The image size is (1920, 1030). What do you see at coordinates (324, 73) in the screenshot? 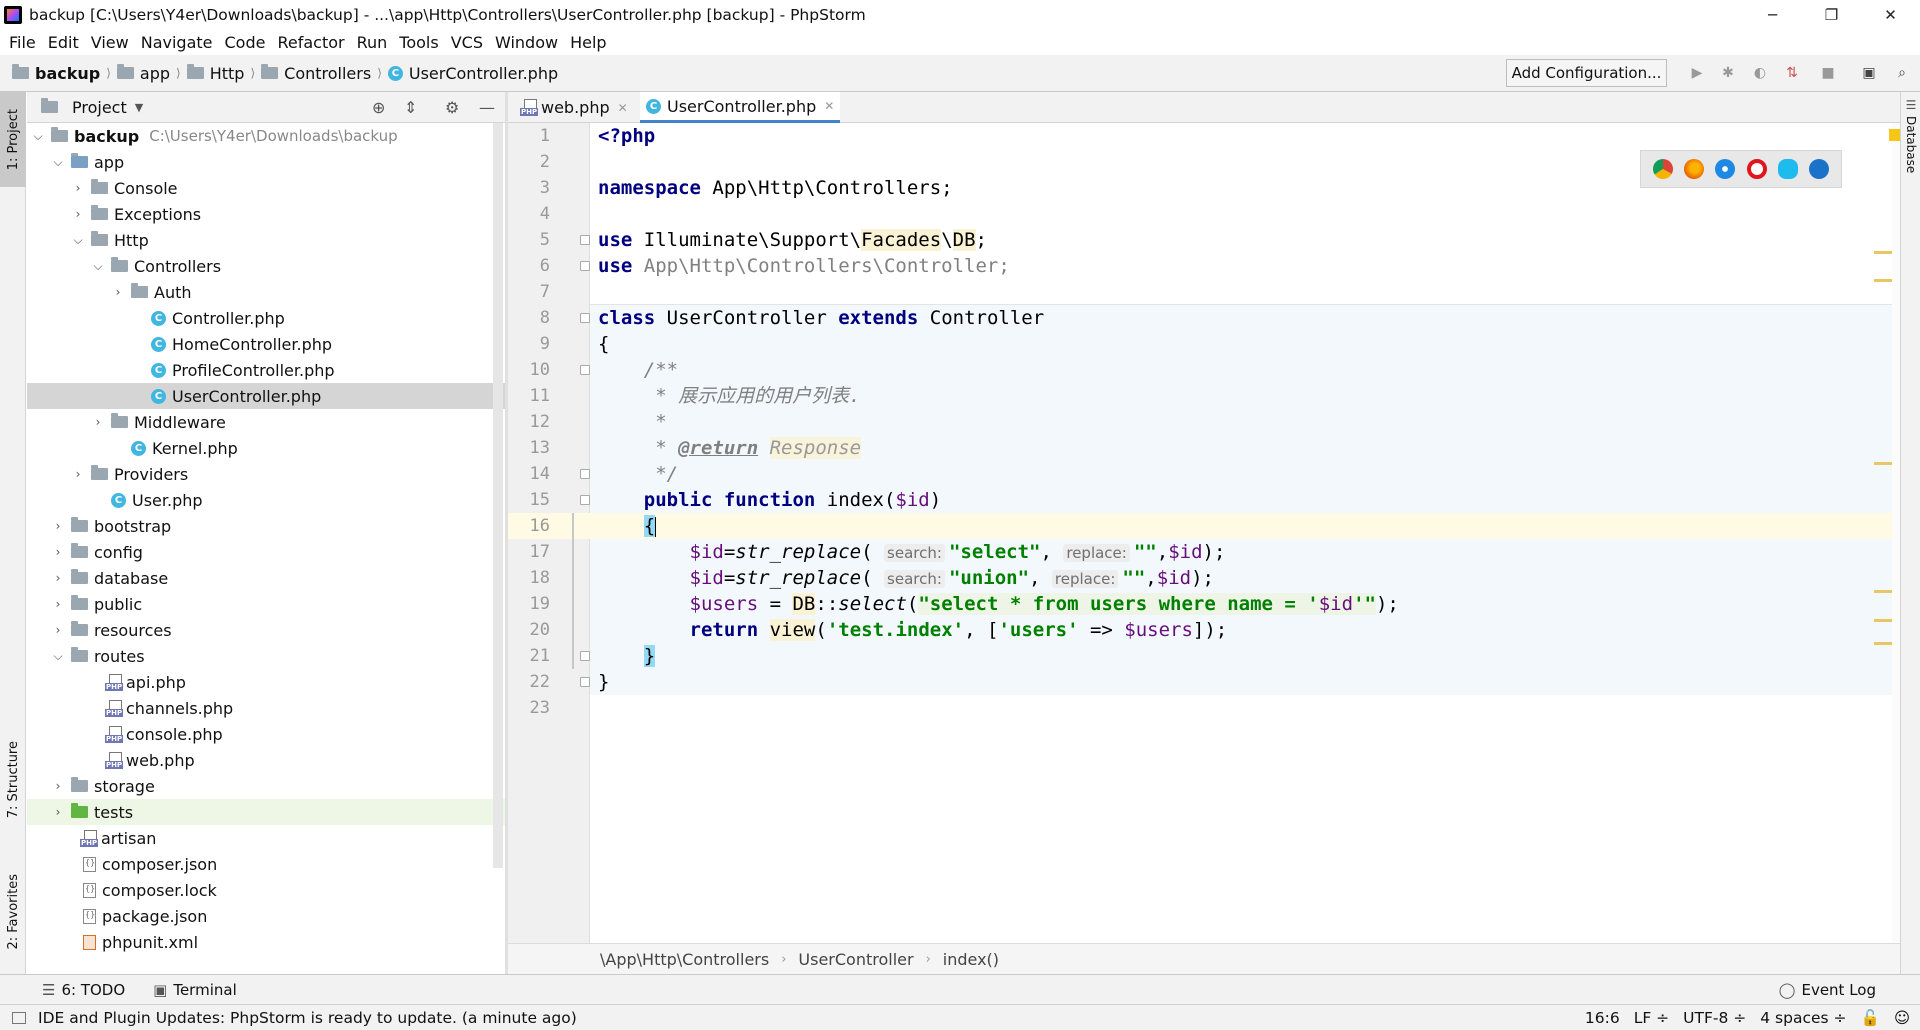
I see `nav-crumb-controllers: Controllers ⟩` at bounding box center [324, 73].